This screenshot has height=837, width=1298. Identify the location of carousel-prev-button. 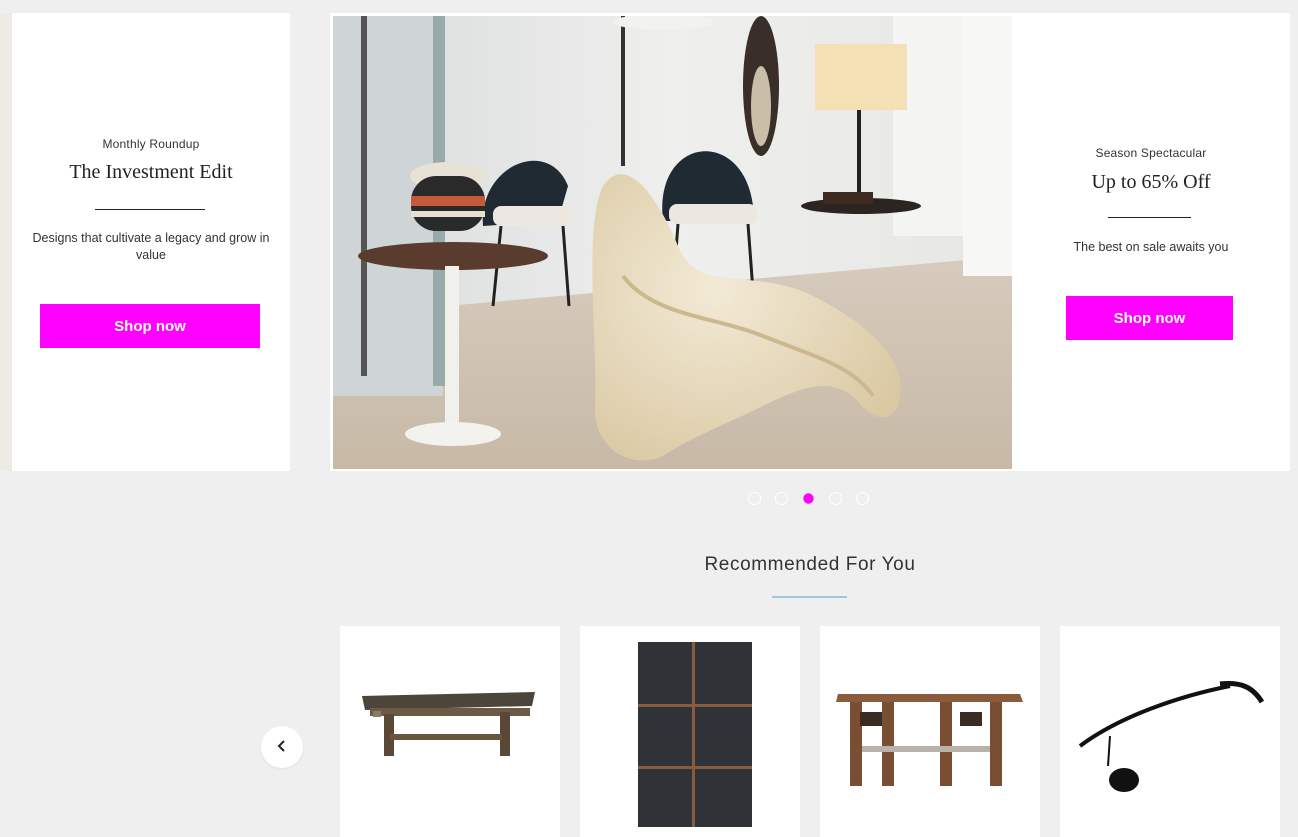
(282, 747).